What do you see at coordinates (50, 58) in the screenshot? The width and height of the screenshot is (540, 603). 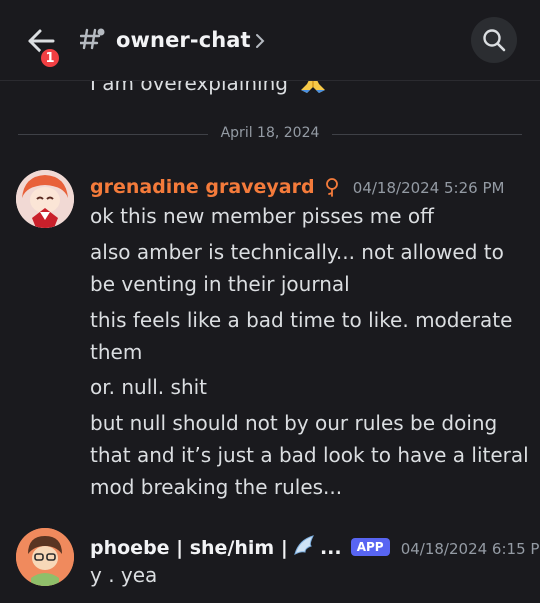 I see `unread-badge: 1` at bounding box center [50, 58].